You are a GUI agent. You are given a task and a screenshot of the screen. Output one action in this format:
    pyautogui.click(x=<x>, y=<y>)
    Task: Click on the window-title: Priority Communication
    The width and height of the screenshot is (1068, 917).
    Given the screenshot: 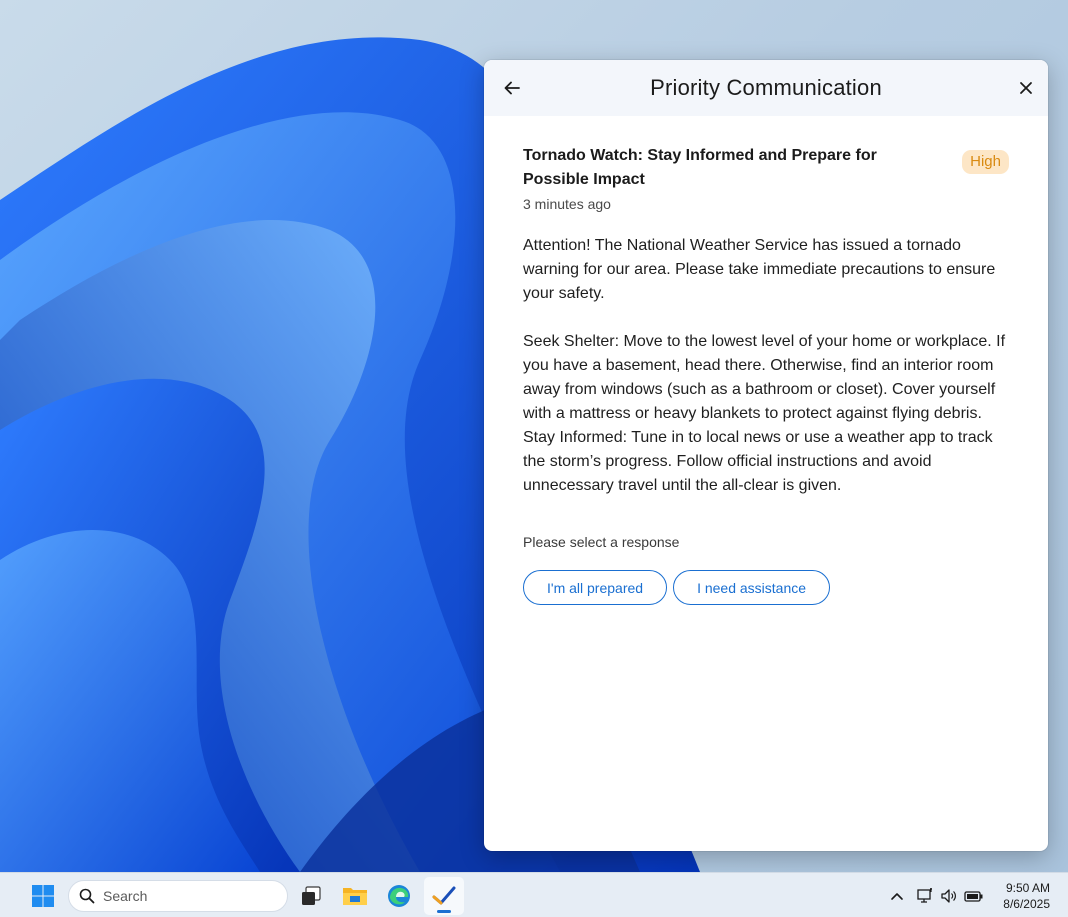 What is the action you would take?
    pyautogui.click(x=766, y=87)
    